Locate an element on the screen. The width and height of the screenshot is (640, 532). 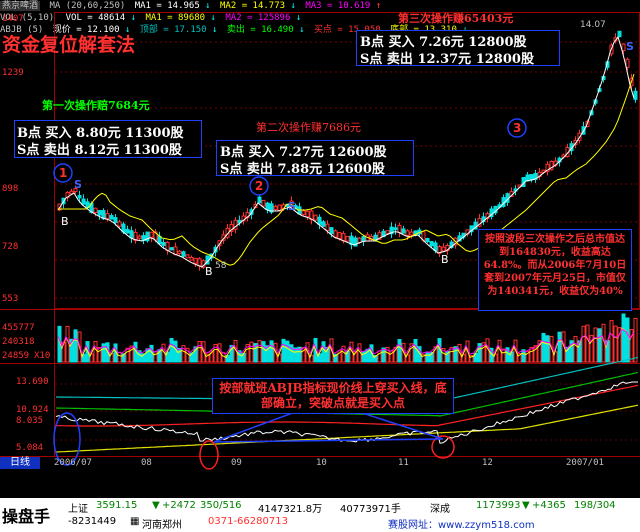
sz-change: +4365 is located at coordinates (549, 505).